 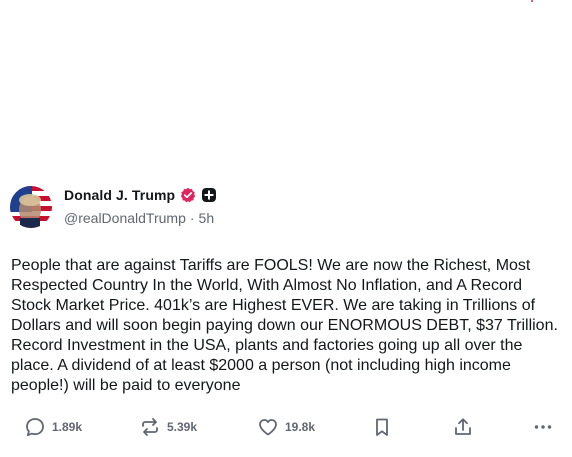 What do you see at coordinates (150, 427) in the screenshot?
I see `repost-arrows-icon` at bounding box center [150, 427].